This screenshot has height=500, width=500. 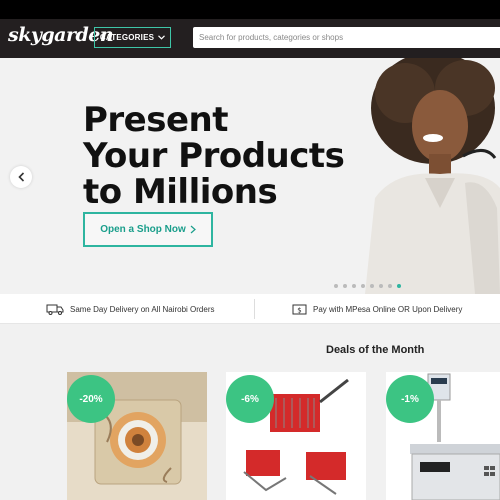 I want to click on carousel-dots, so click(x=367, y=286).